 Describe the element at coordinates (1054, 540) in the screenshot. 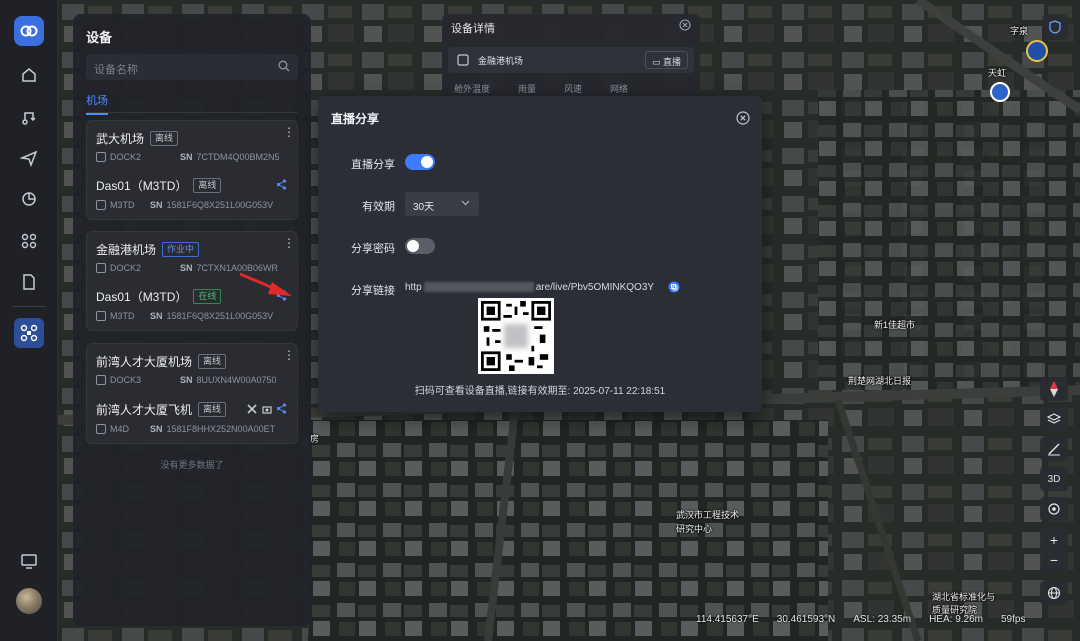

I see `zoom-in-icon: +` at that location.